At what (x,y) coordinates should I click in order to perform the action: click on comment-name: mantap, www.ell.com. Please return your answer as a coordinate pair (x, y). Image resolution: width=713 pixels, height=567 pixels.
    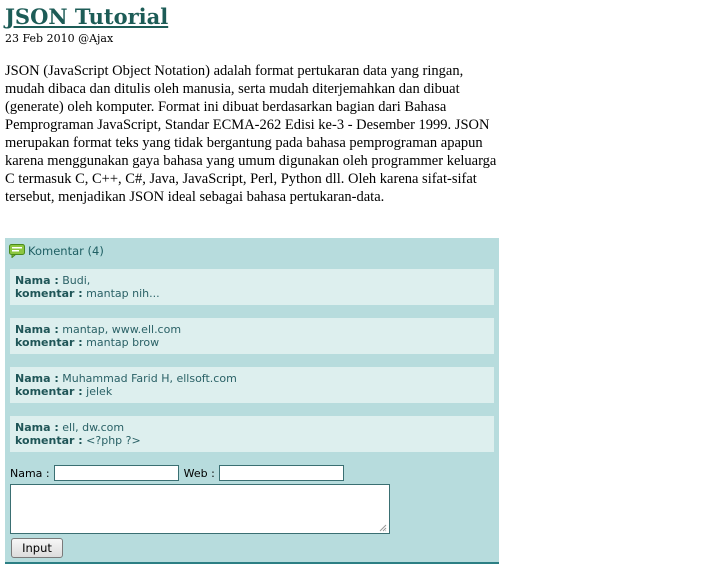
    Looking at the image, I should click on (122, 329).